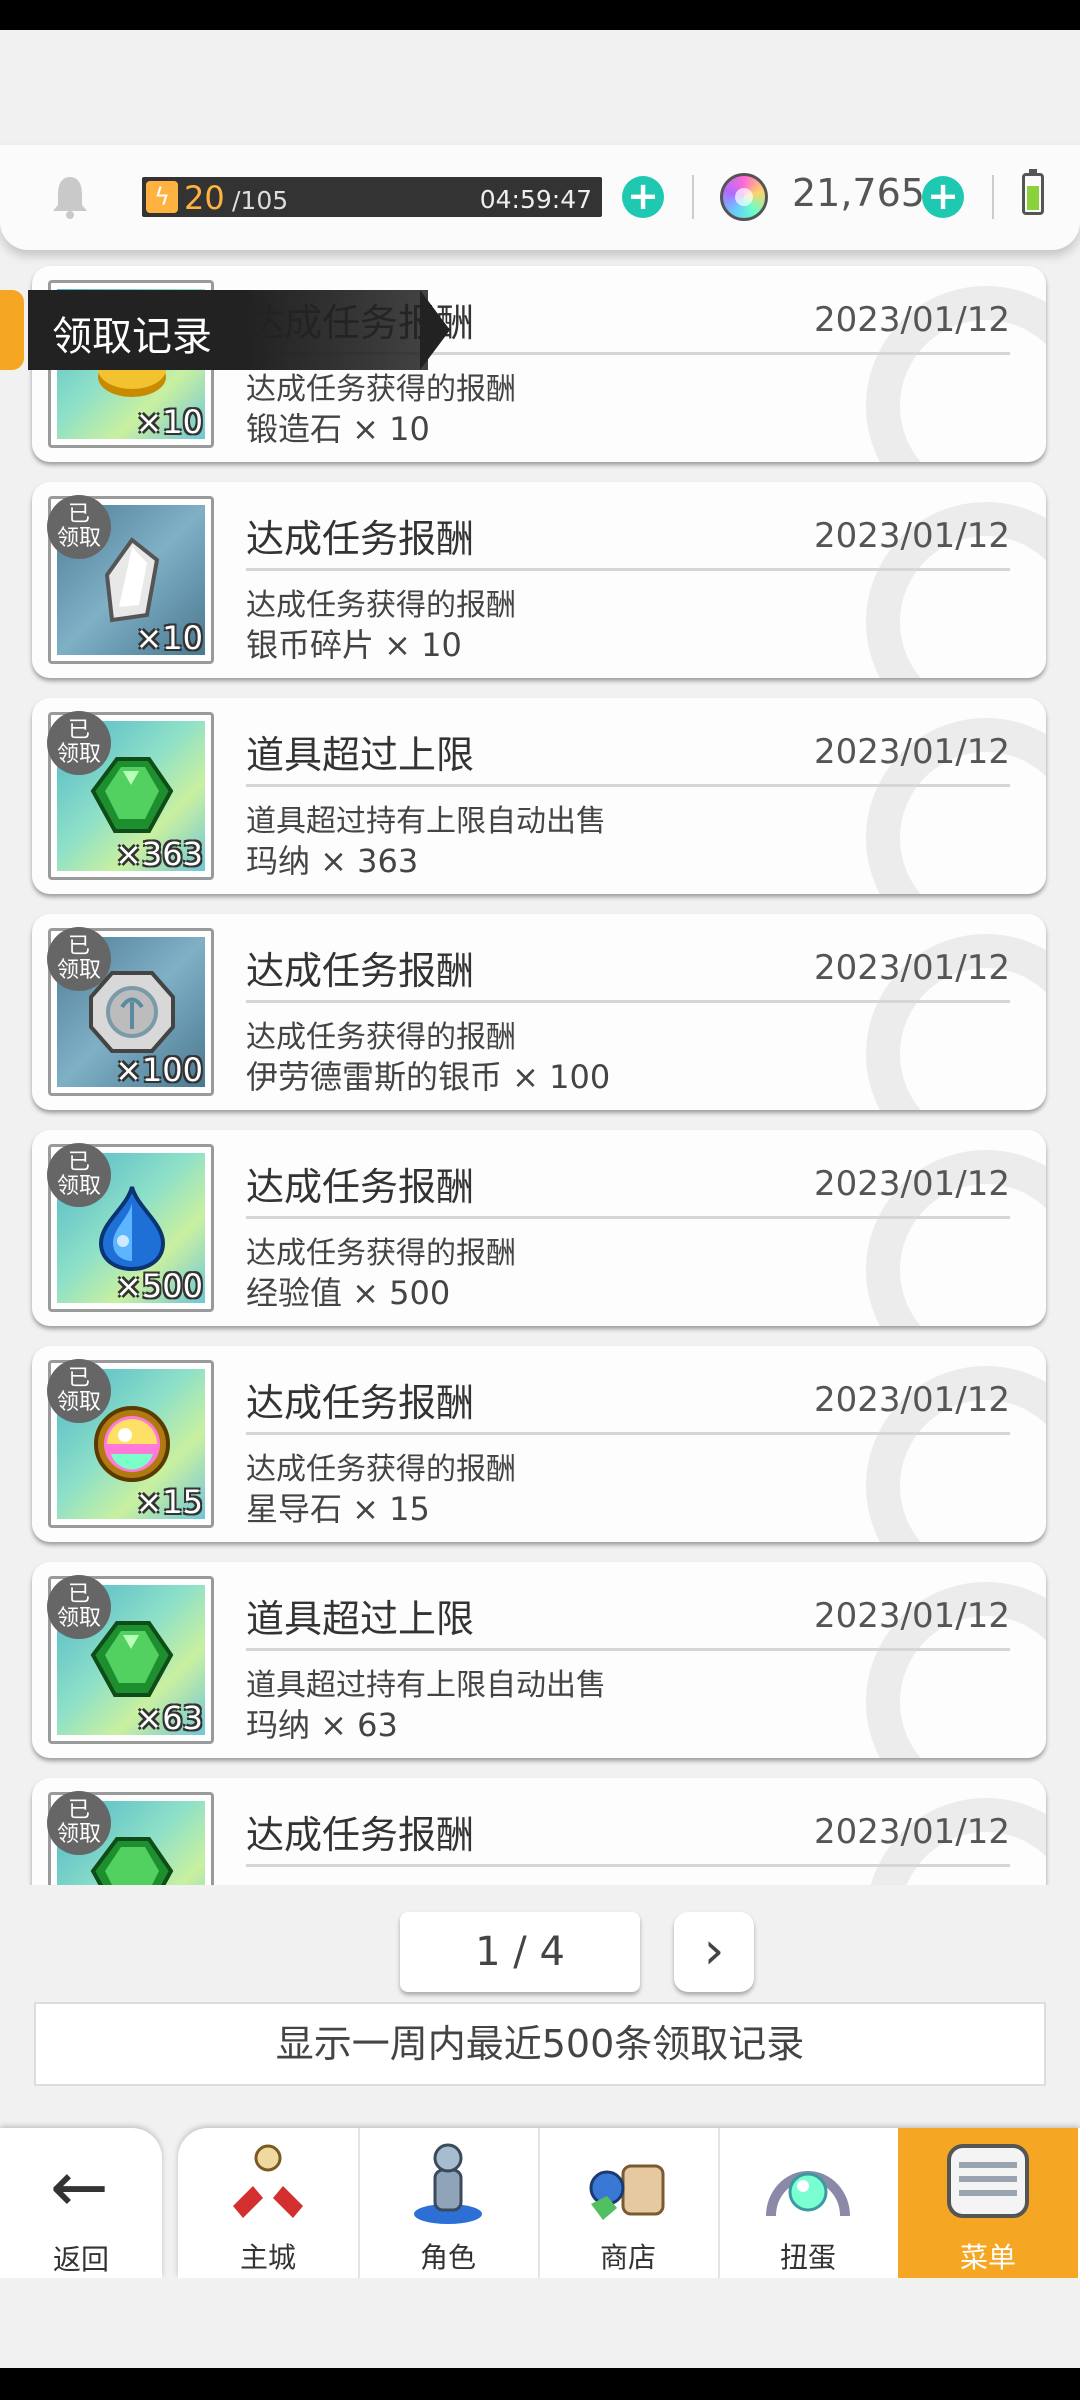  Describe the element at coordinates (230, 330) in the screenshot. I see `section-banner: 领取记录` at that location.